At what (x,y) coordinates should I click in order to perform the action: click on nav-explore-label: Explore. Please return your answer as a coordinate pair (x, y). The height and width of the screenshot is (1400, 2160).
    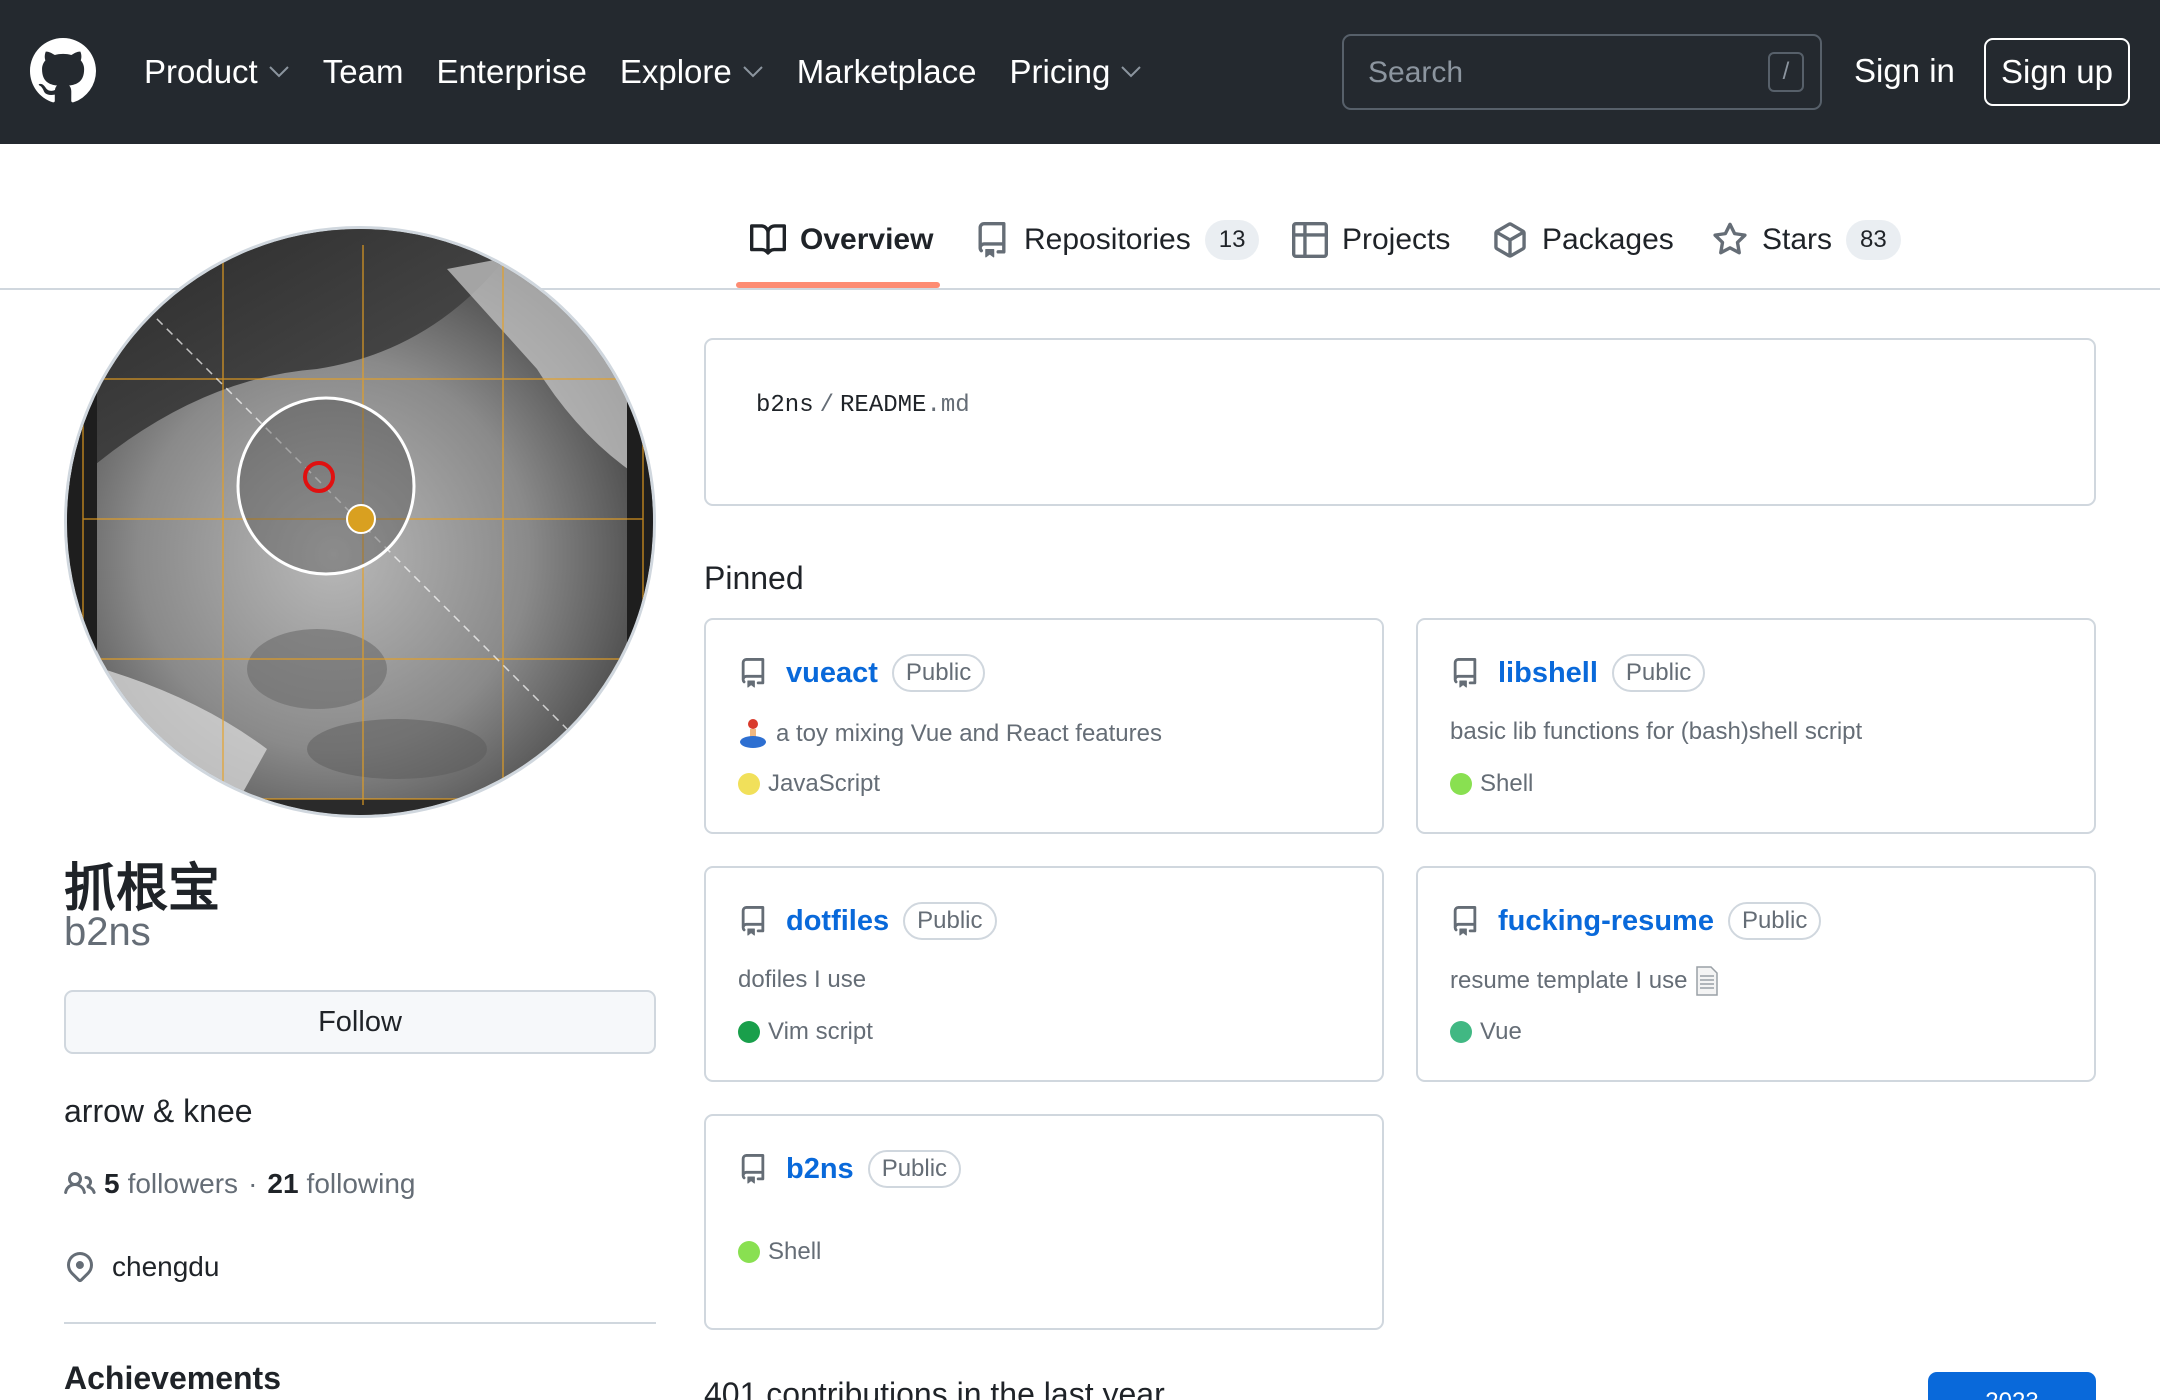
    Looking at the image, I should click on (675, 71).